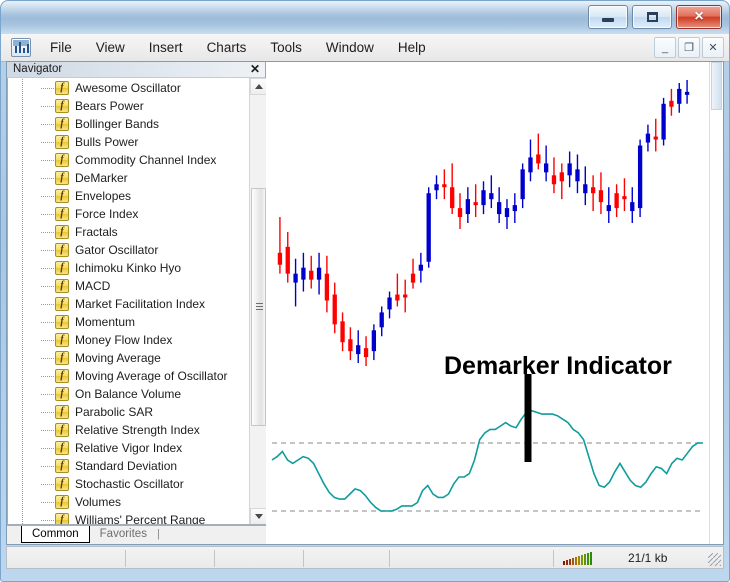 Image resolution: width=730 pixels, height=582 pixels. I want to click on tree-item-moving-average: f Moving Average, so click(127, 358).